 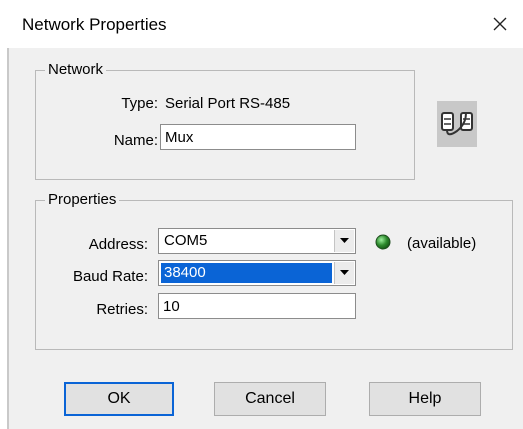 I want to click on help-button: Help, so click(x=425, y=399).